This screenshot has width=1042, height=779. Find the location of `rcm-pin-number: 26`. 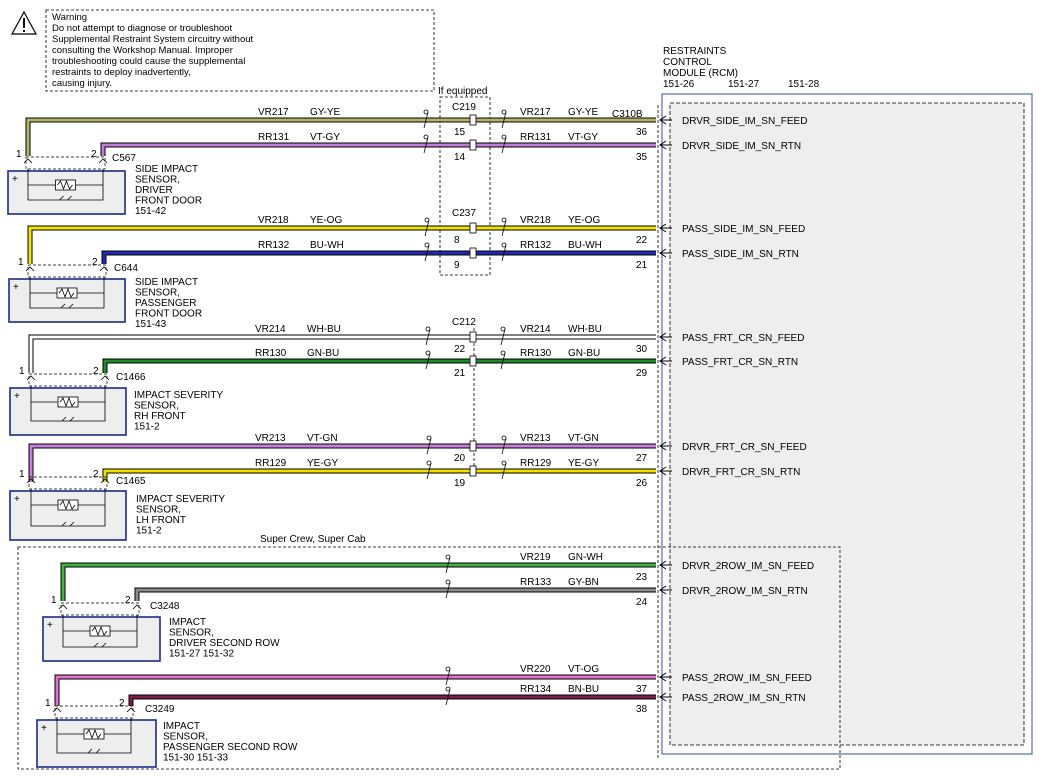

rcm-pin-number: 26 is located at coordinates (642, 483).